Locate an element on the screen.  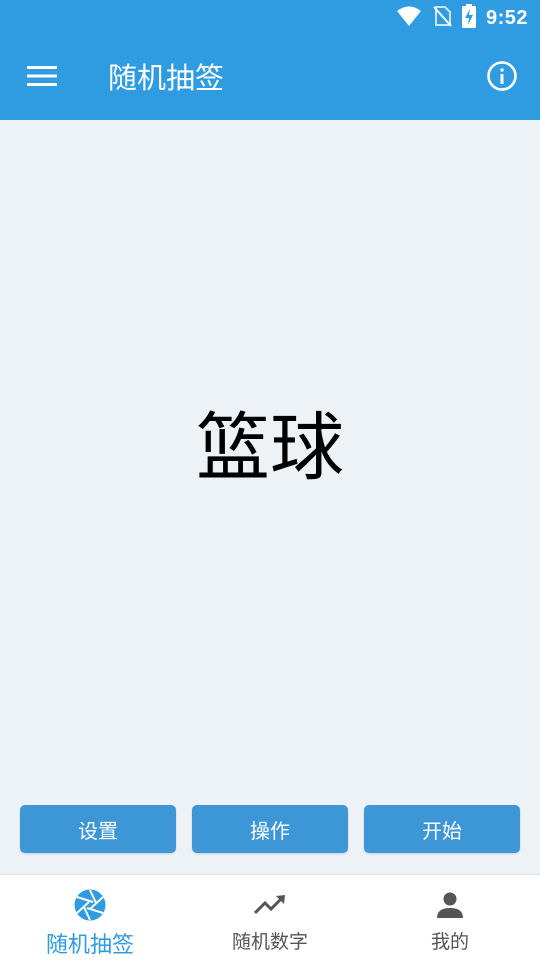
trending-up-icon is located at coordinates (270, 905).